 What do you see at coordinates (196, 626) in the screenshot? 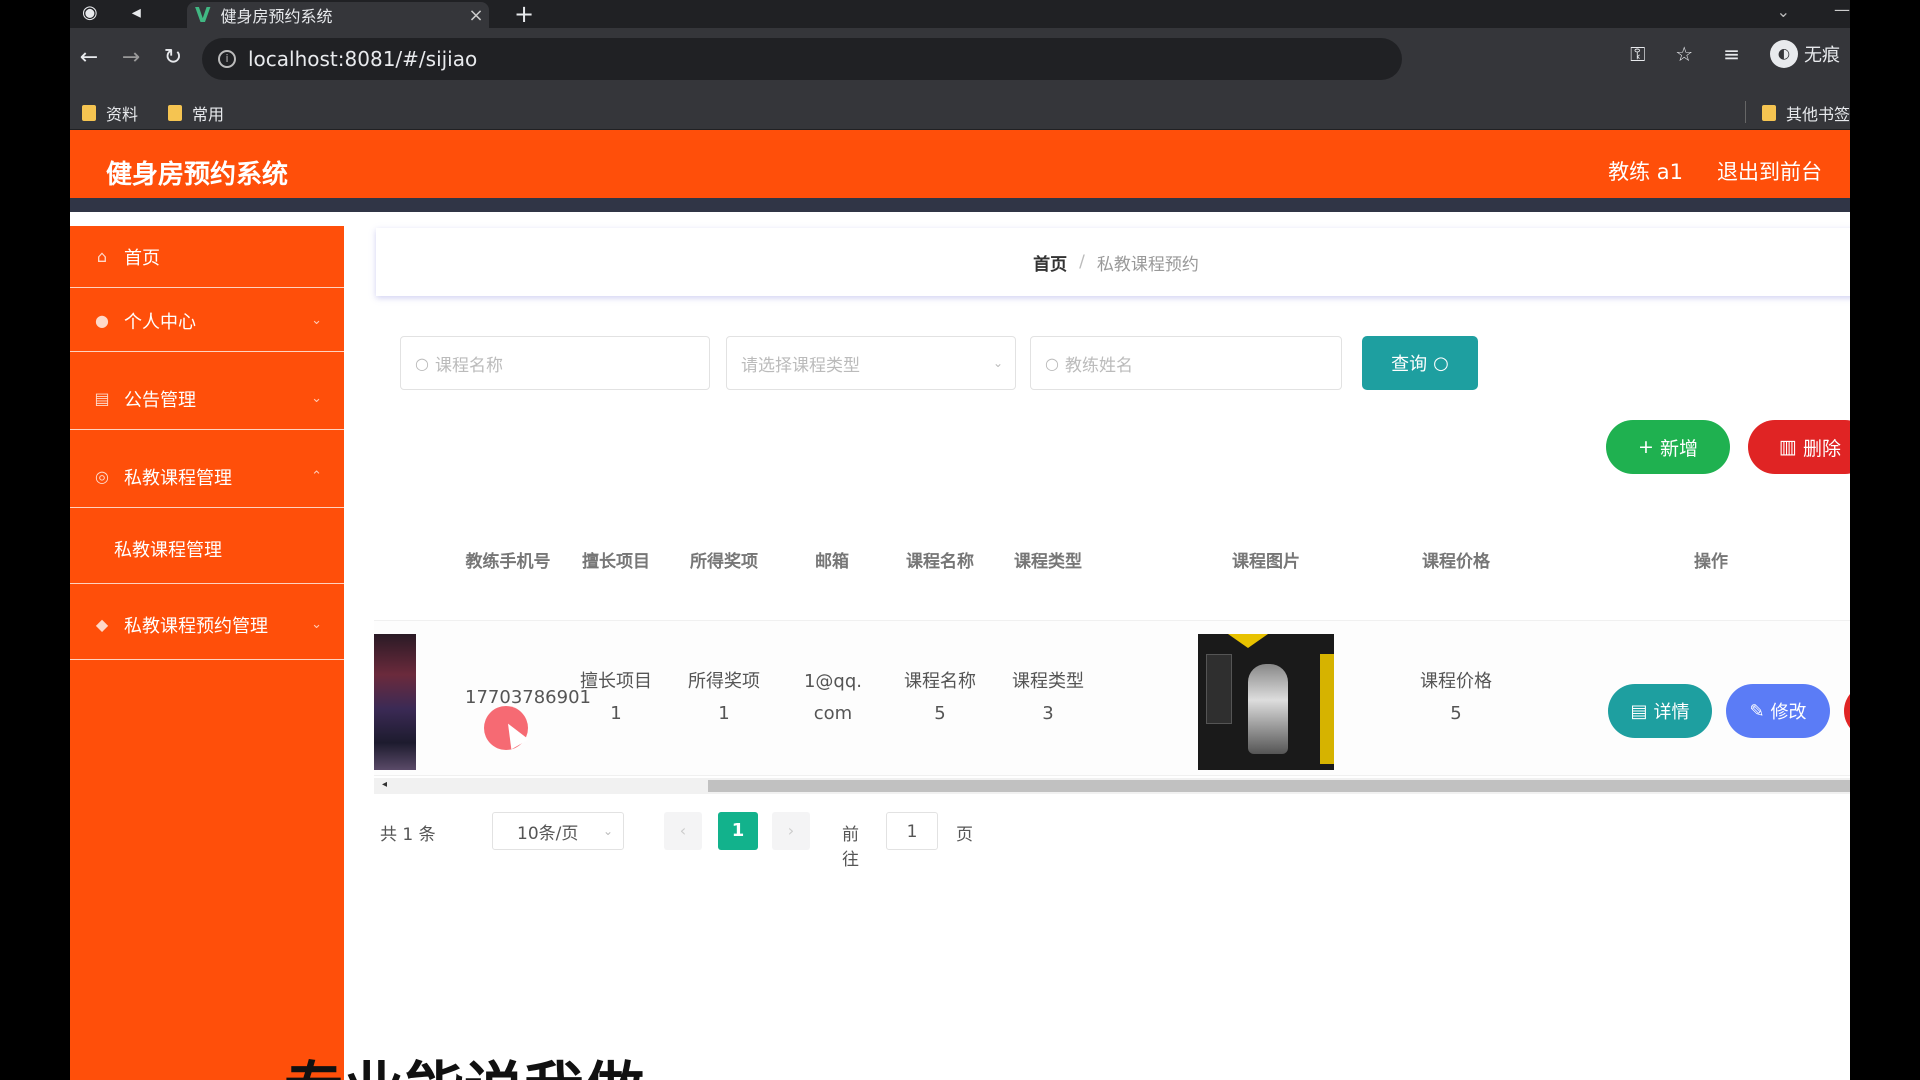
I see `sidebar-item-label: 私教课程预约管理` at bounding box center [196, 626].